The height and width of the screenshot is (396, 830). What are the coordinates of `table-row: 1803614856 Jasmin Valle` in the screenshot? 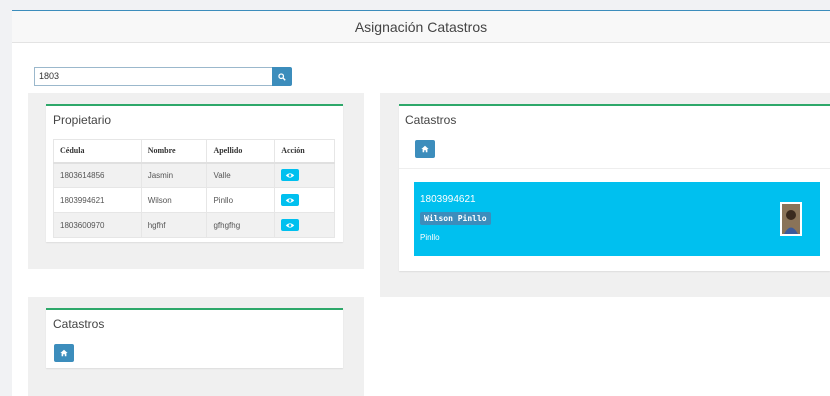 It's located at (194, 175).